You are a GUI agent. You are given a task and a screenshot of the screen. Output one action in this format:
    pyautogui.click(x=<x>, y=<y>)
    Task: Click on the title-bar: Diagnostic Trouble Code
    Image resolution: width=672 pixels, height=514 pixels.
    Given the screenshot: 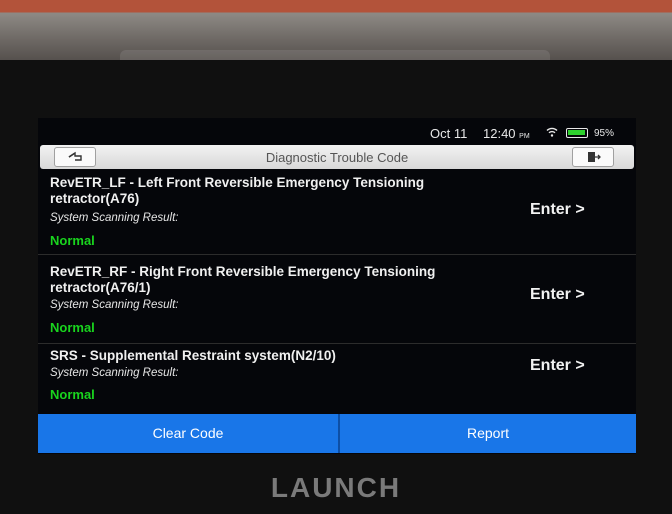 What is the action you would take?
    pyautogui.click(x=337, y=157)
    